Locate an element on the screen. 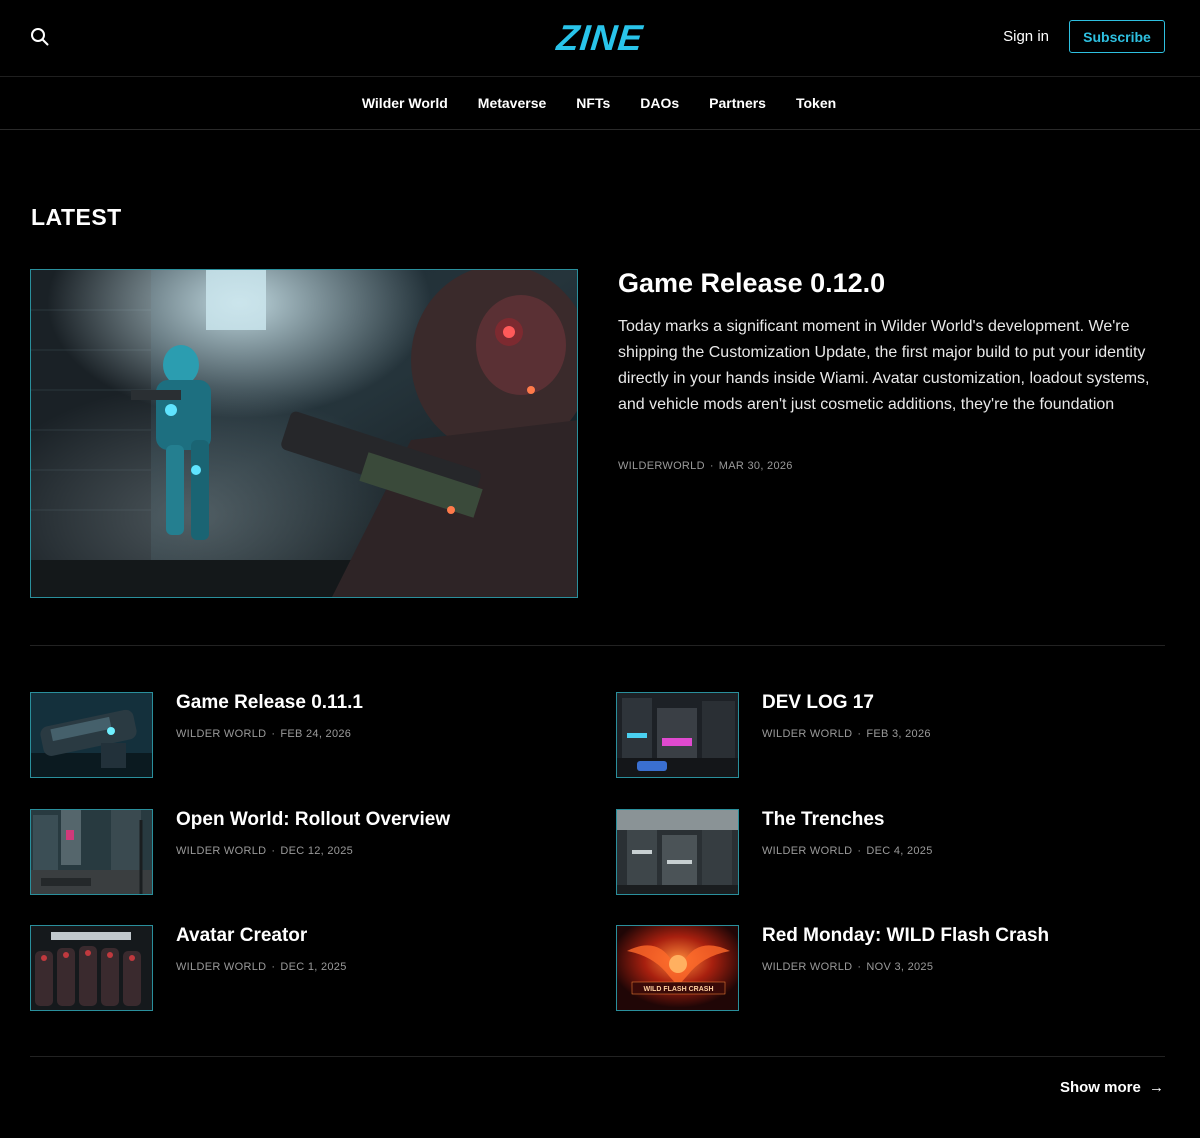  post-date: NOV 3, 2025 is located at coordinates (900, 967).